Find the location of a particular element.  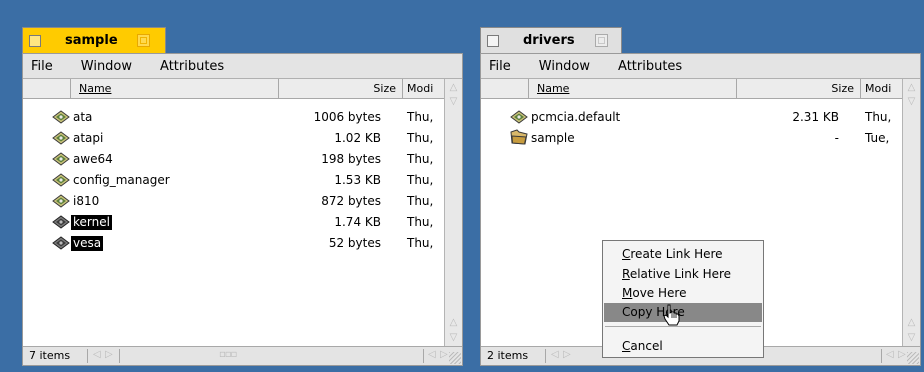

file-name: ata is located at coordinates (83, 117).